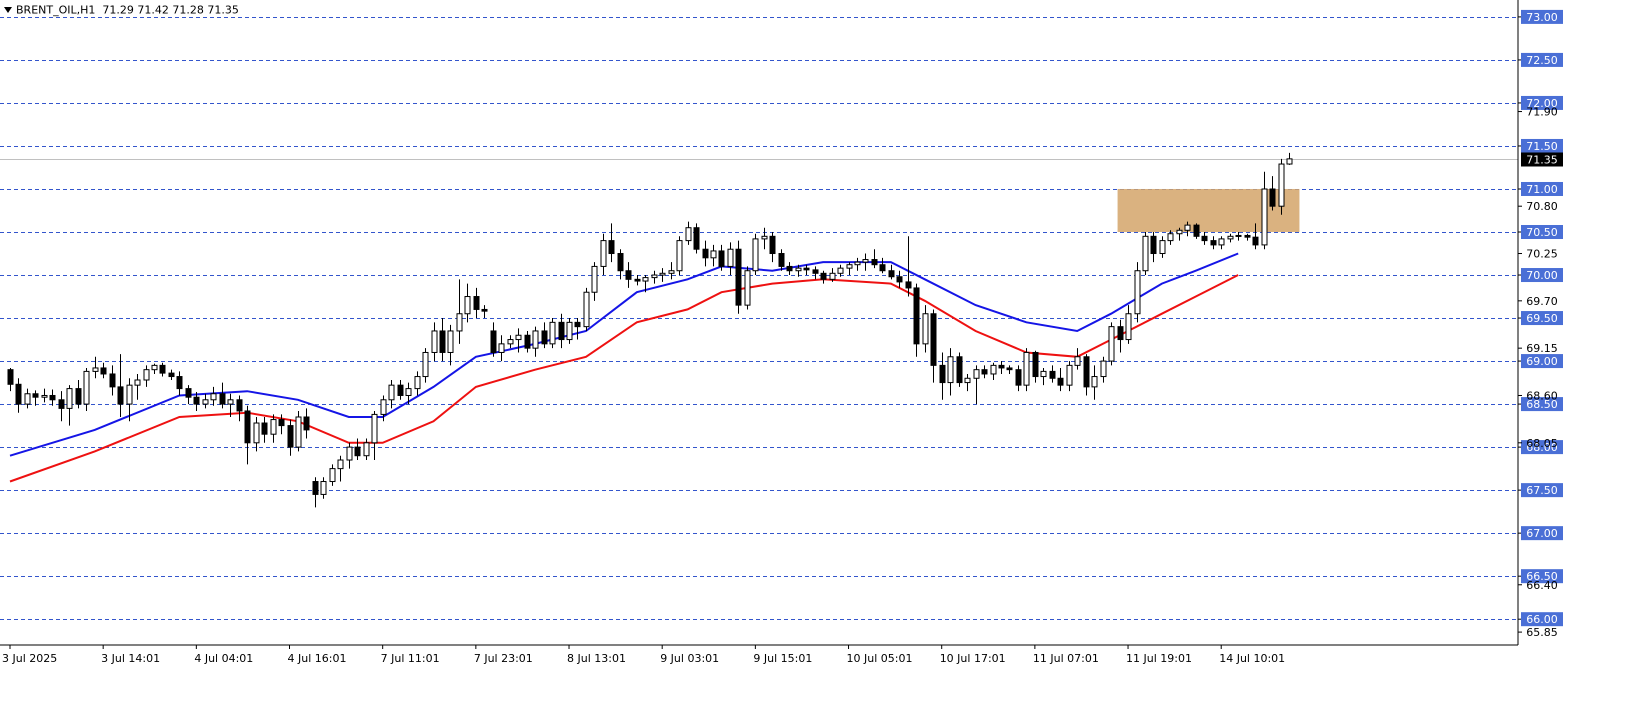  I want to click on price-label: 67.50, so click(1542, 490).